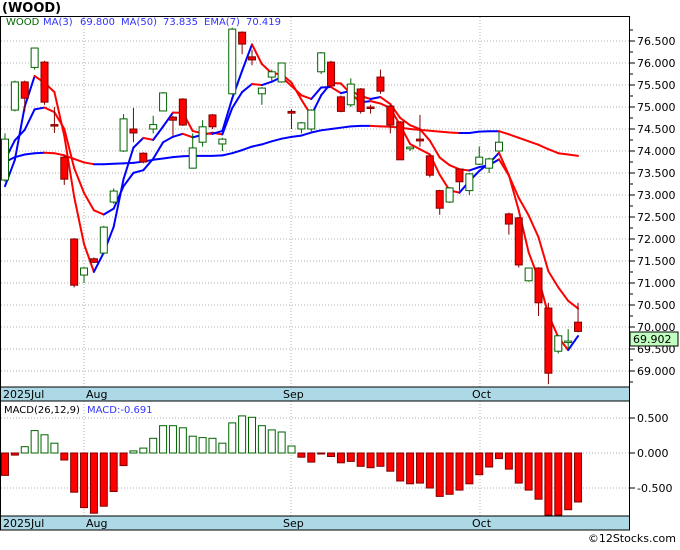 The image size is (680, 550). What do you see at coordinates (656, 63) in the screenshot?
I see `price-tick-label: 76.000` at bounding box center [656, 63].